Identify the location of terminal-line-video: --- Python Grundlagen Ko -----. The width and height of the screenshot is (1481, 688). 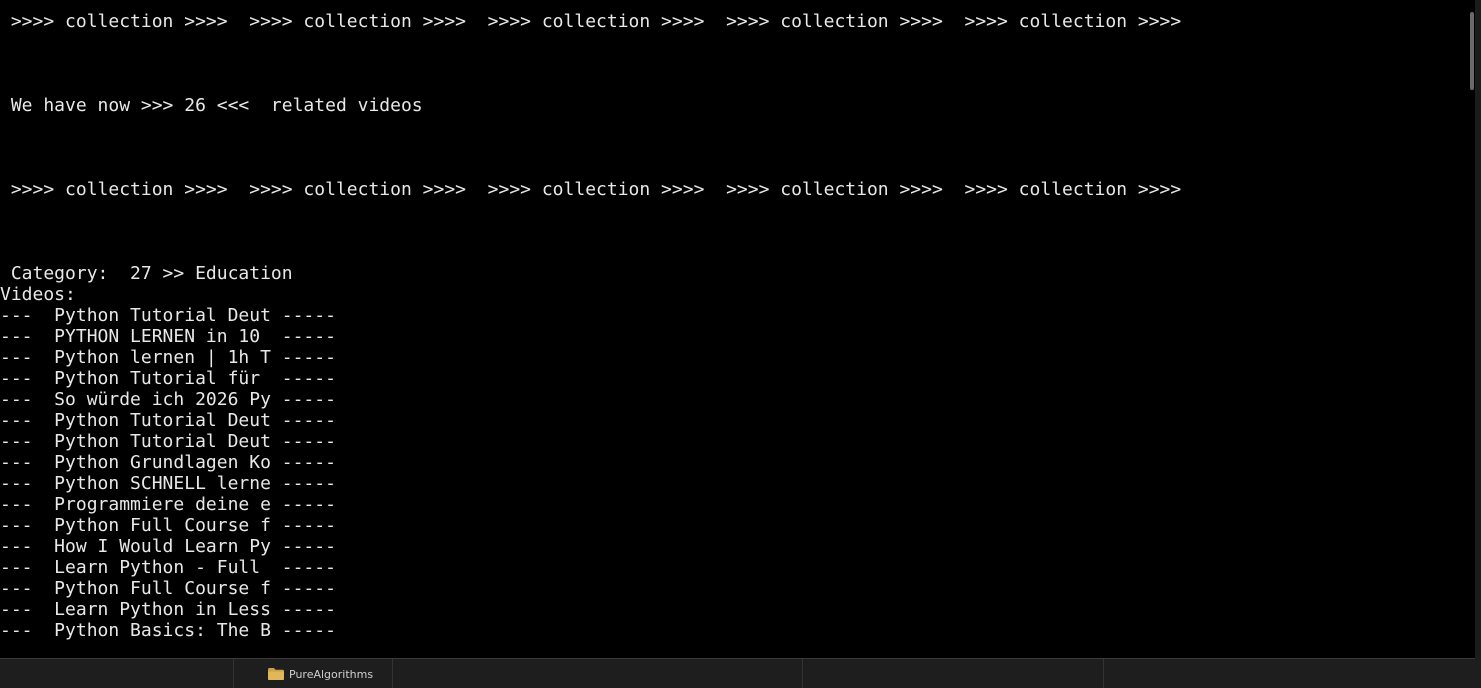
(168, 462).